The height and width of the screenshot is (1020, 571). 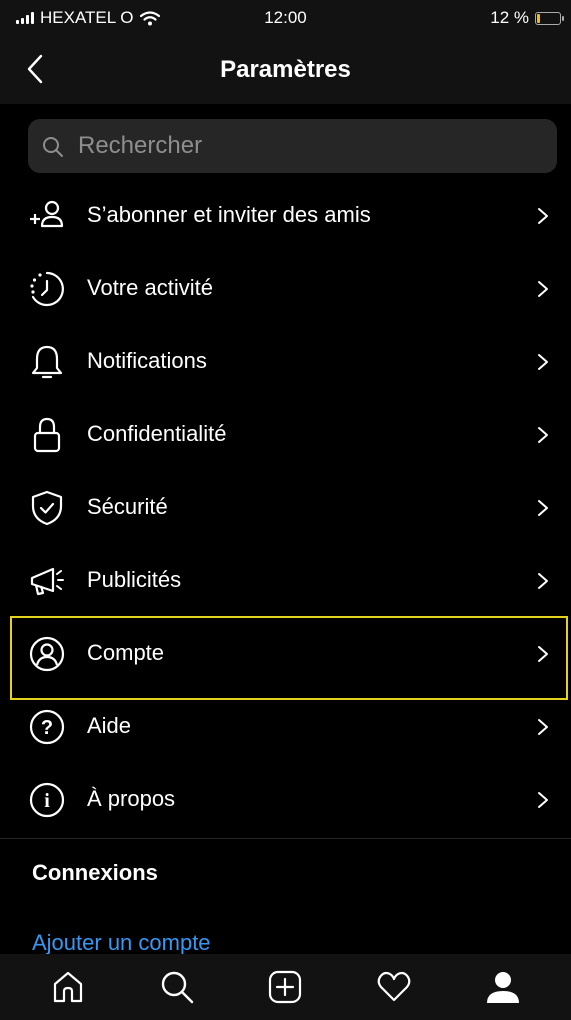 What do you see at coordinates (147, 360) in the screenshot?
I see `menu-item-label: Notifications` at bounding box center [147, 360].